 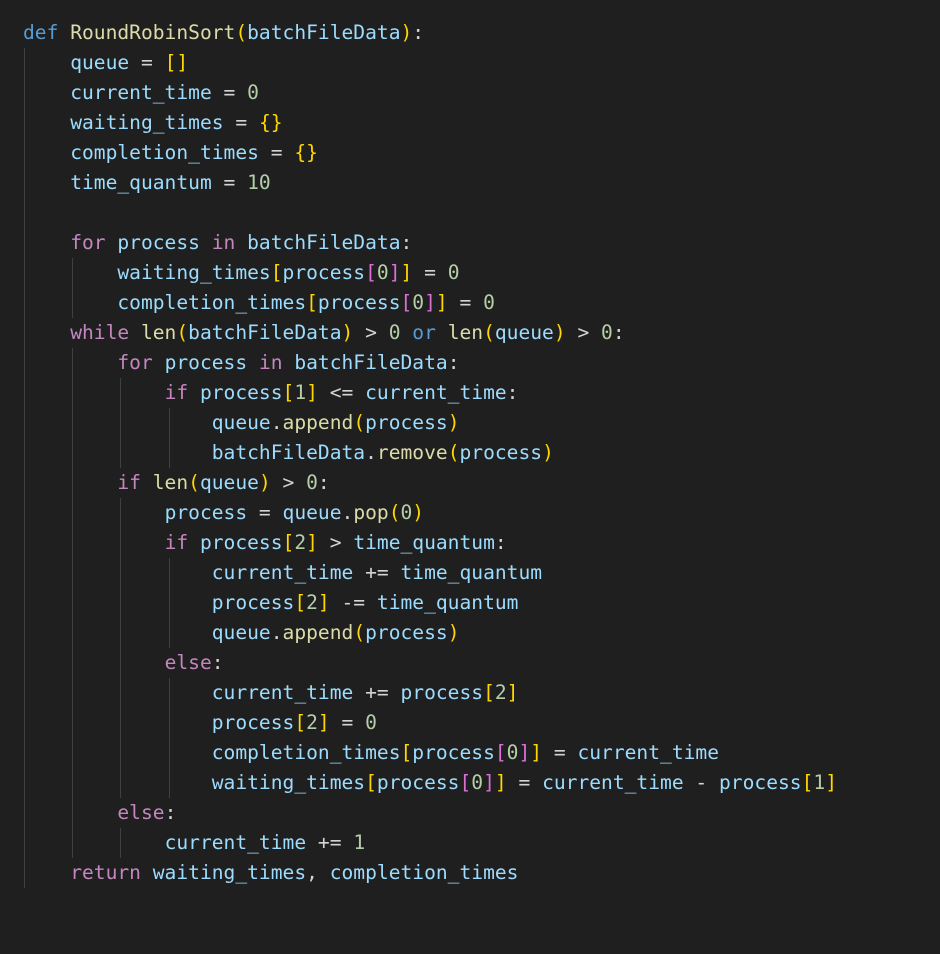 What do you see at coordinates (470, 723) in the screenshot?
I see `code-line: process[2] = 0` at bounding box center [470, 723].